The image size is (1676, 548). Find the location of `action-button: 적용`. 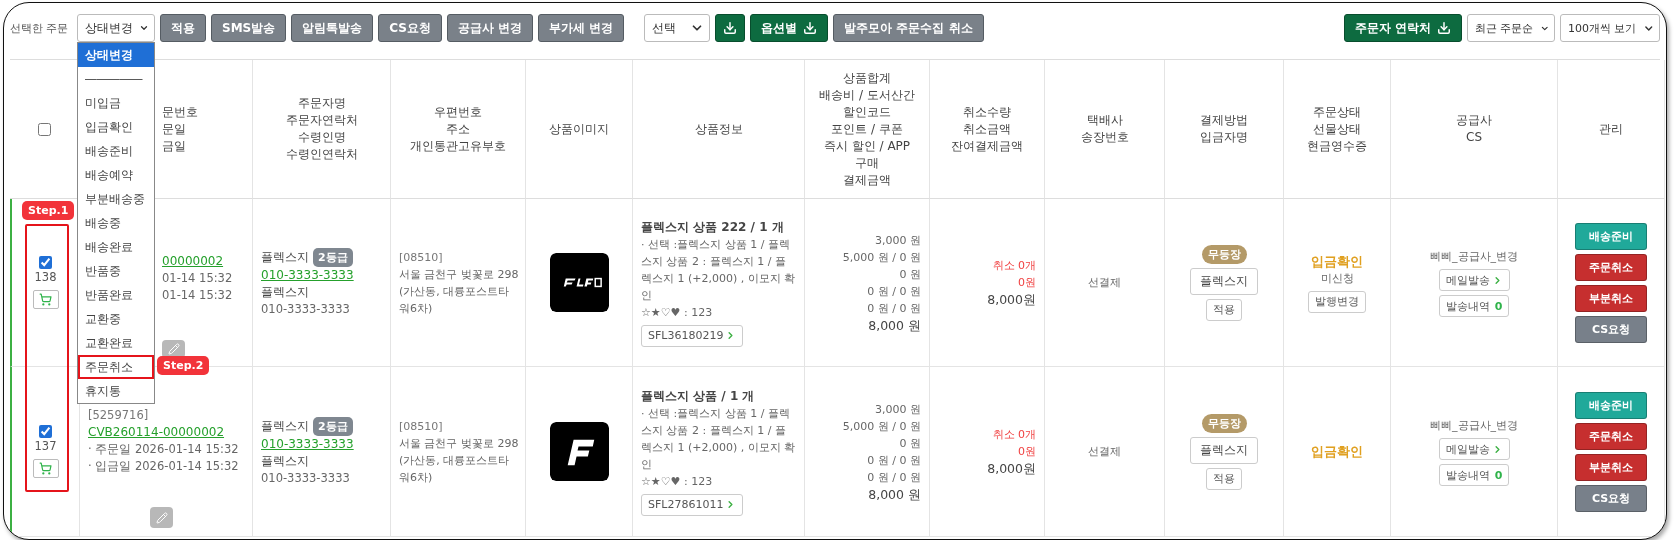

action-button: 적용 is located at coordinates (183, 28).